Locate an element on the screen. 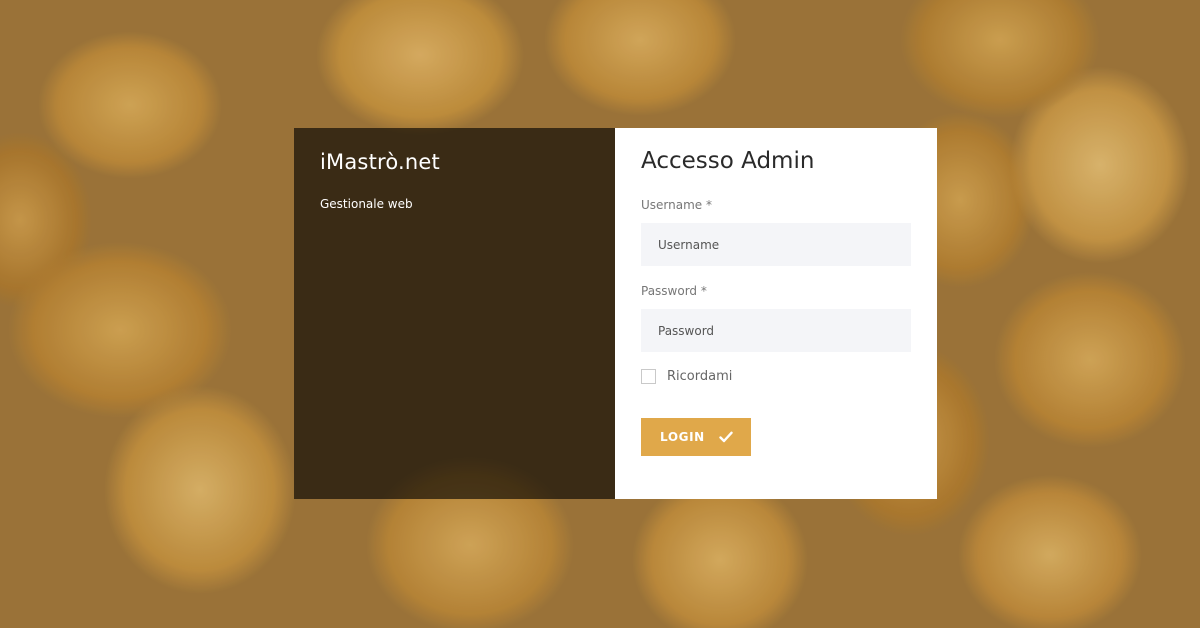  login-button: LOGIN is located at coordinates (696, 437).